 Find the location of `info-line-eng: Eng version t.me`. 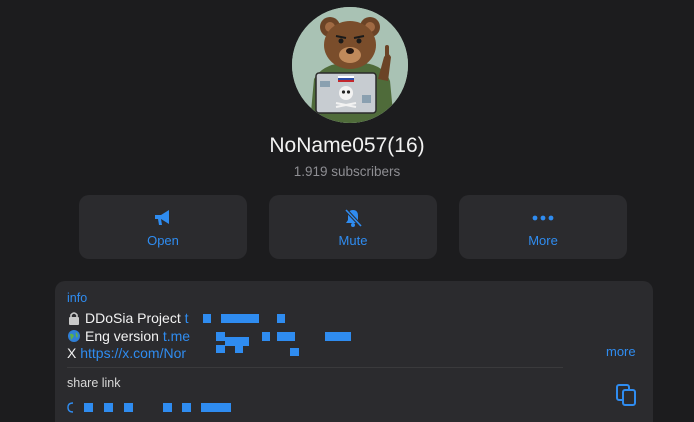

info-line-eng: Eng version t.me is located at coordinates (128, 336).